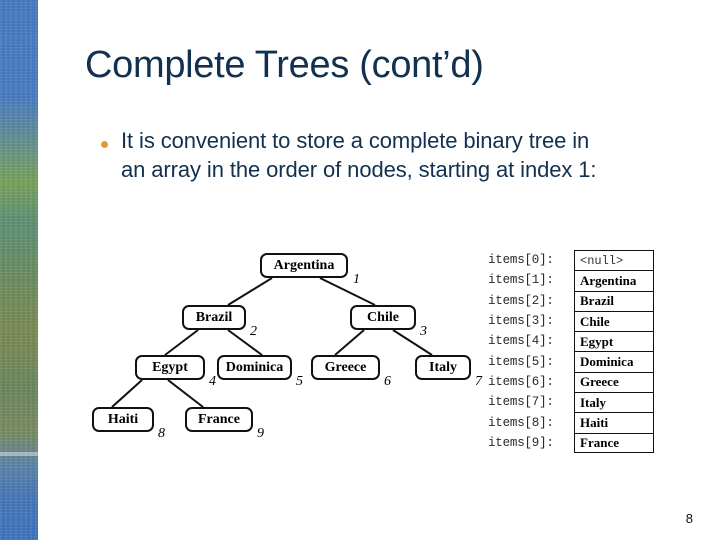  What do you see at coordinates (161, 433) in the screenshot?
I see `tree-node-index: 8` at bounding box center [161, 433].